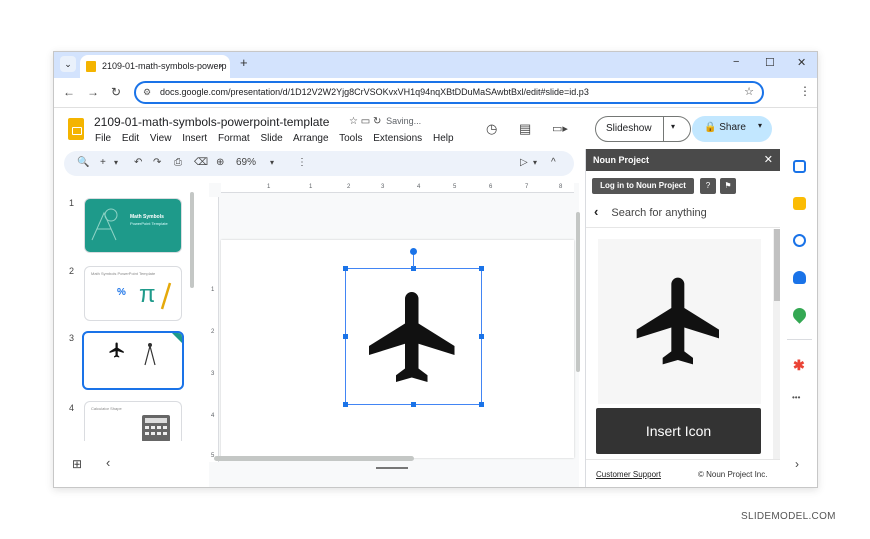  Describe the element at coordinates (397, 138) in the screenshot. I see `menu-extensions: Extensions` at that location.